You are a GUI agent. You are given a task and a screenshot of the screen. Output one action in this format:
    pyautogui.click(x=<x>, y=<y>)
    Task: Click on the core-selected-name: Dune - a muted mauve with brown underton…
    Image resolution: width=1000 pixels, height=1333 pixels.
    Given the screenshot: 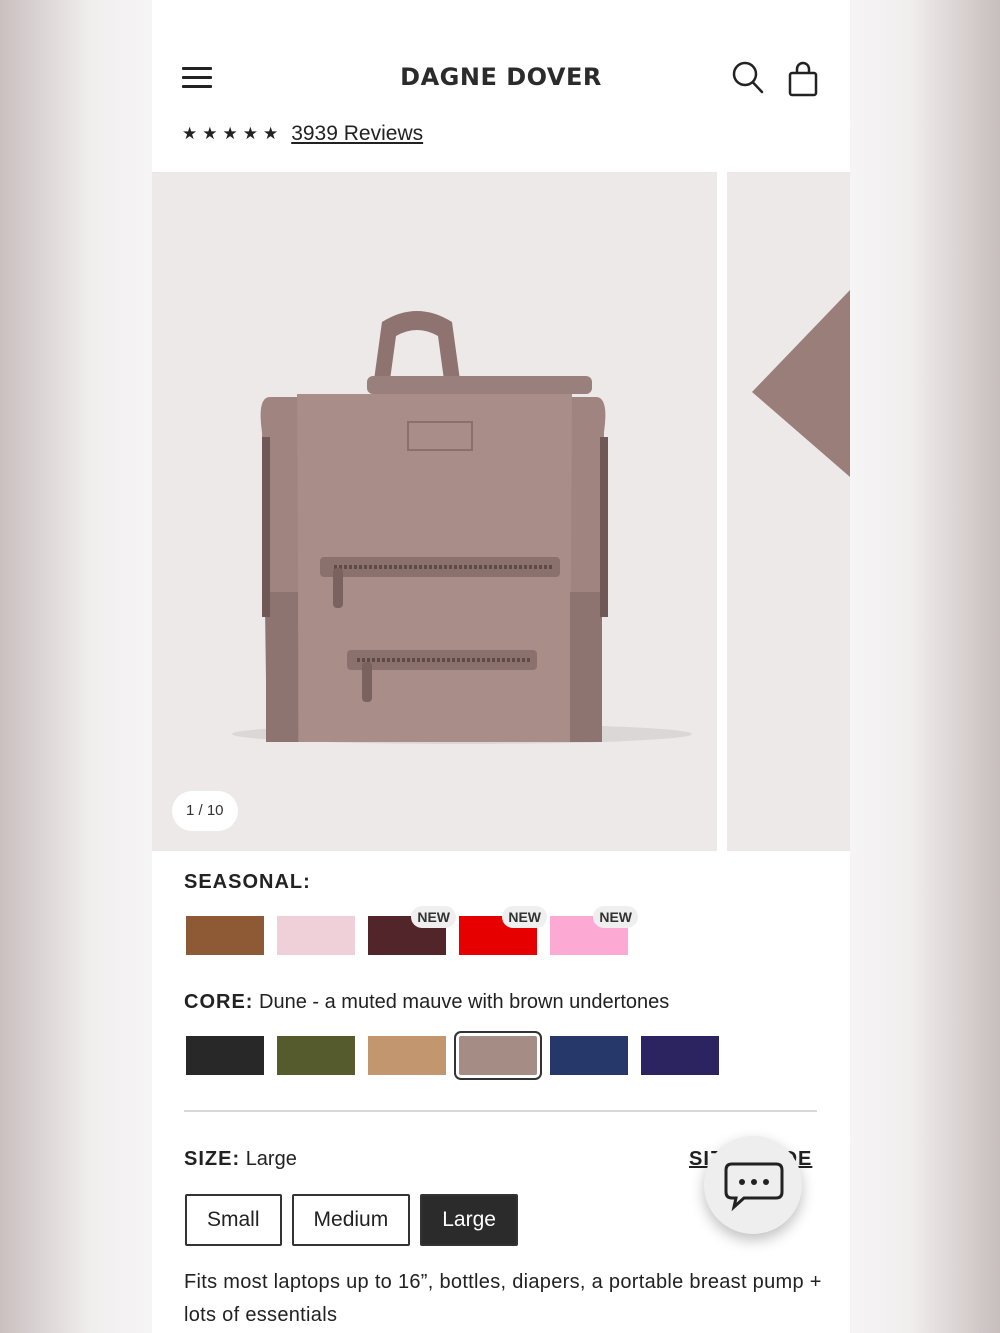 What is the action you would take?
    pyautogui.click(x=464, y=1002)
    